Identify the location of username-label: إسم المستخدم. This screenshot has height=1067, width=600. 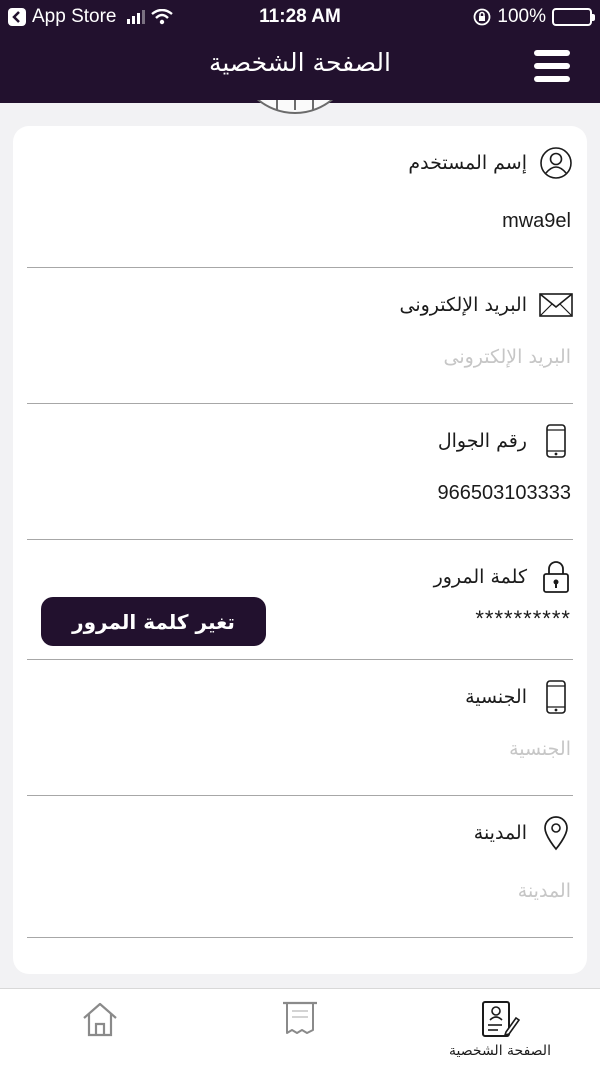
(467, 163).